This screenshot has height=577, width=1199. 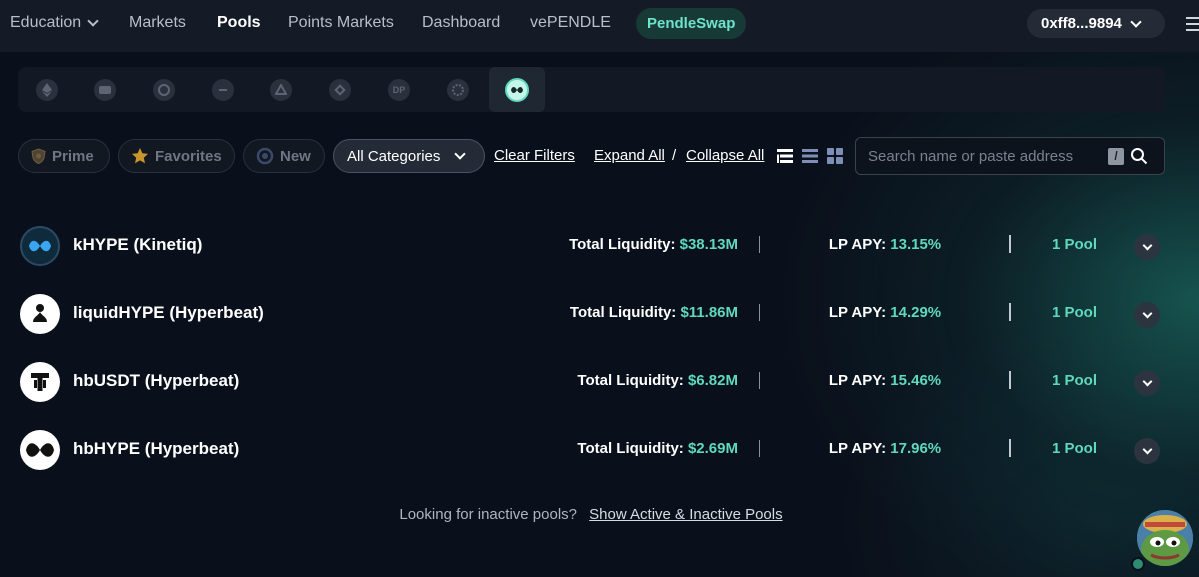 I want to click on lp-apy: LP APY: 14.29%, so click(x=885, y=312).